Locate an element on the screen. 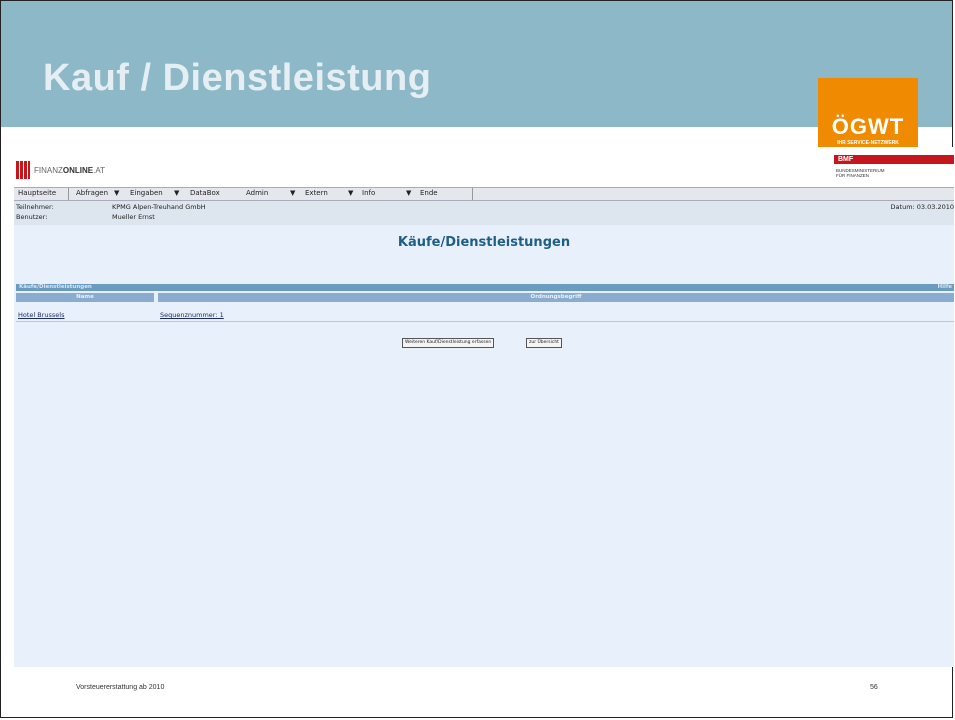 Image resolution: width=955 pixels, height=720 pixels. menu-info: Info is located at coordinates (368, 193).